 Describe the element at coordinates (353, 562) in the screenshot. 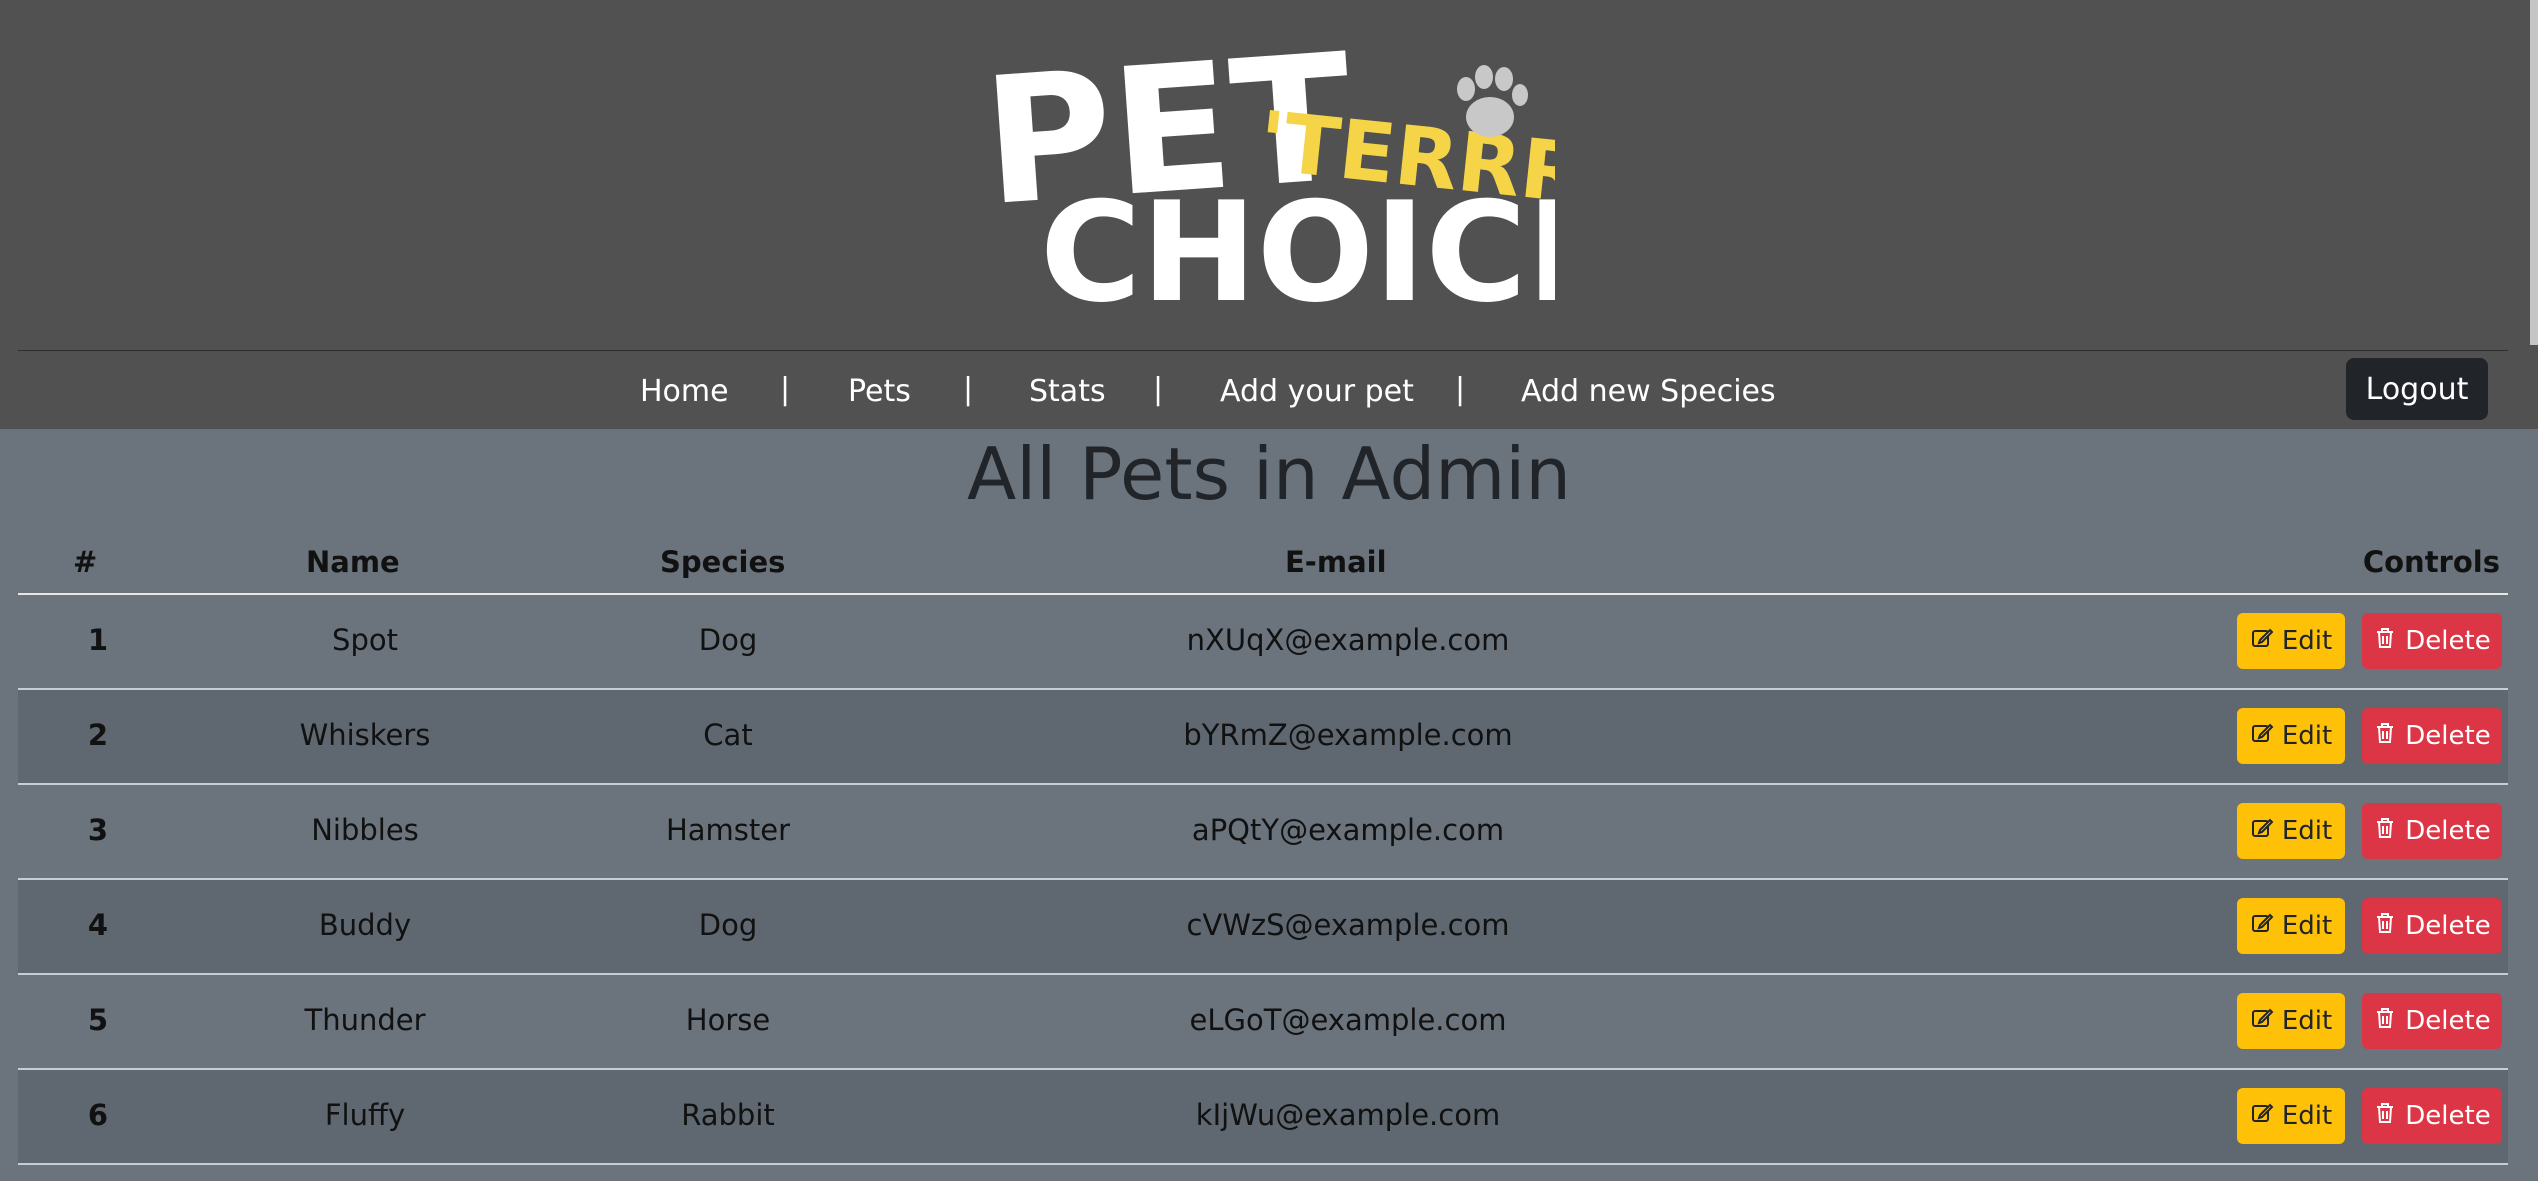

I see `col-header-name: Name` at that location.